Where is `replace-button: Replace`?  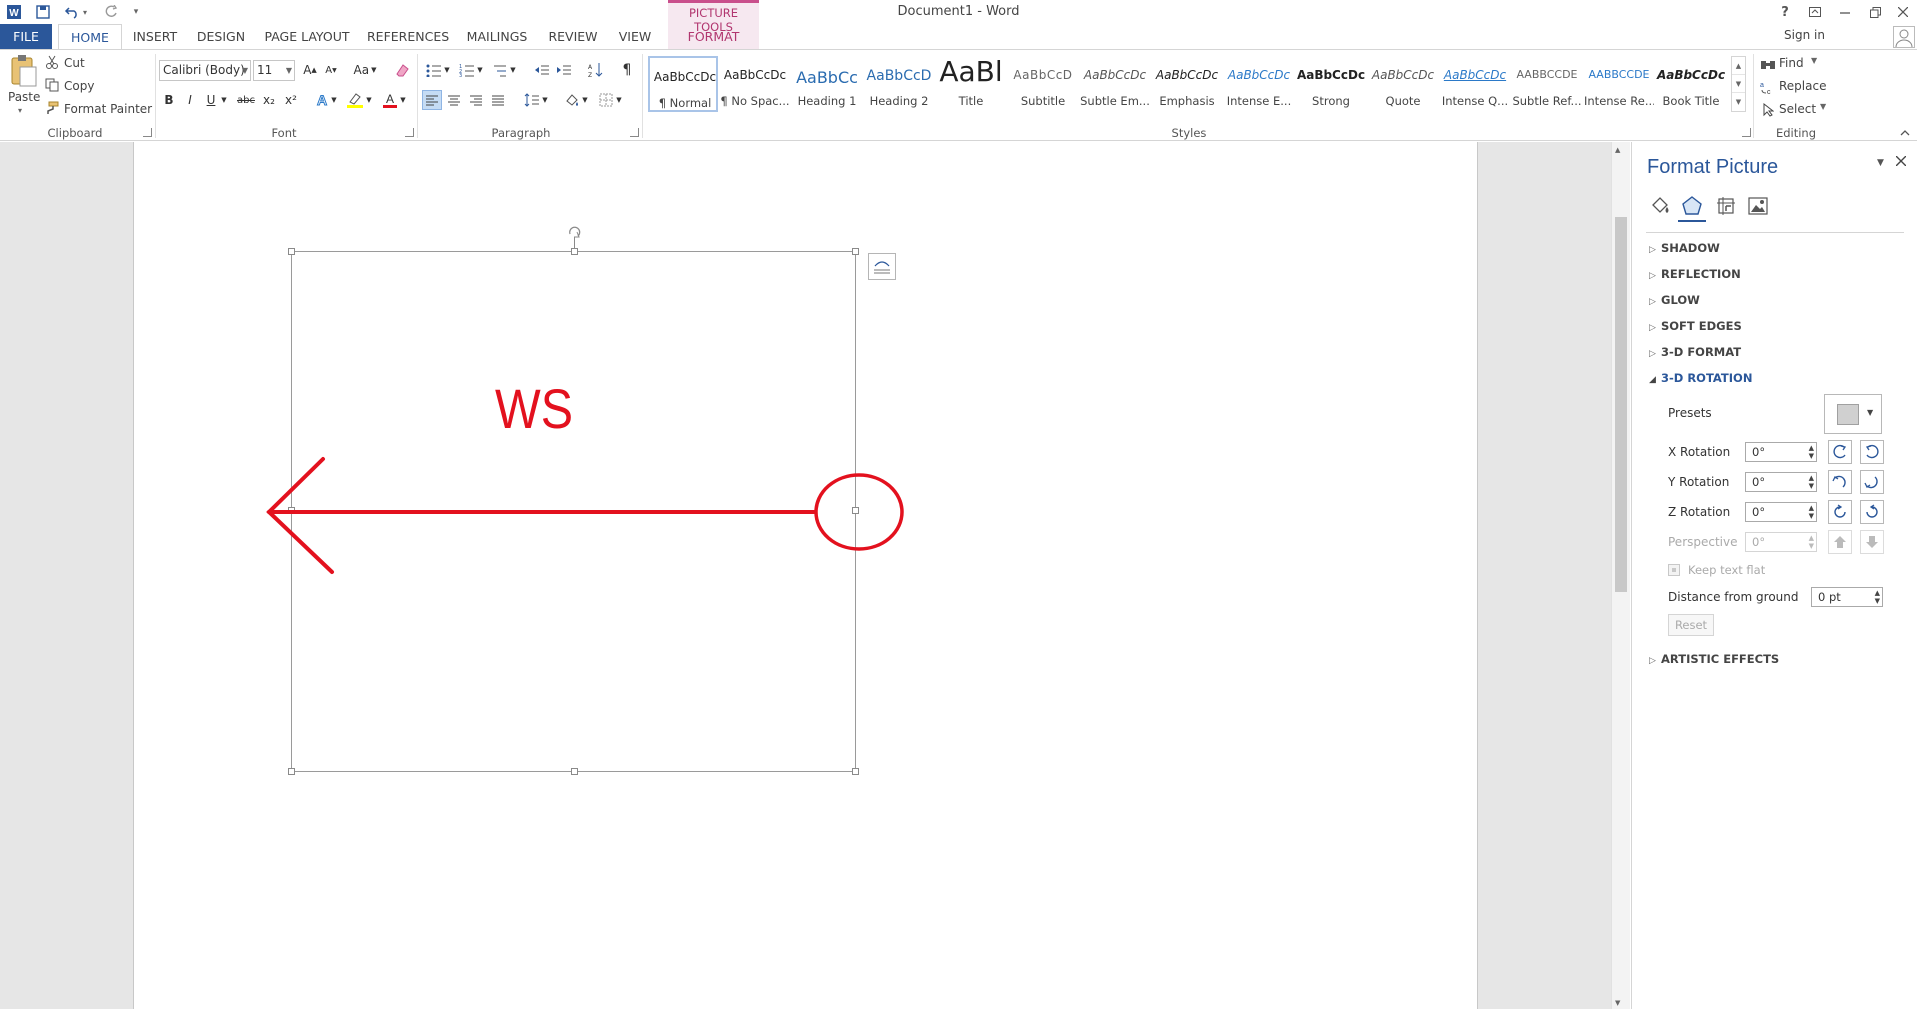 replace-button: Replace is located at coordinates (1802, 86).